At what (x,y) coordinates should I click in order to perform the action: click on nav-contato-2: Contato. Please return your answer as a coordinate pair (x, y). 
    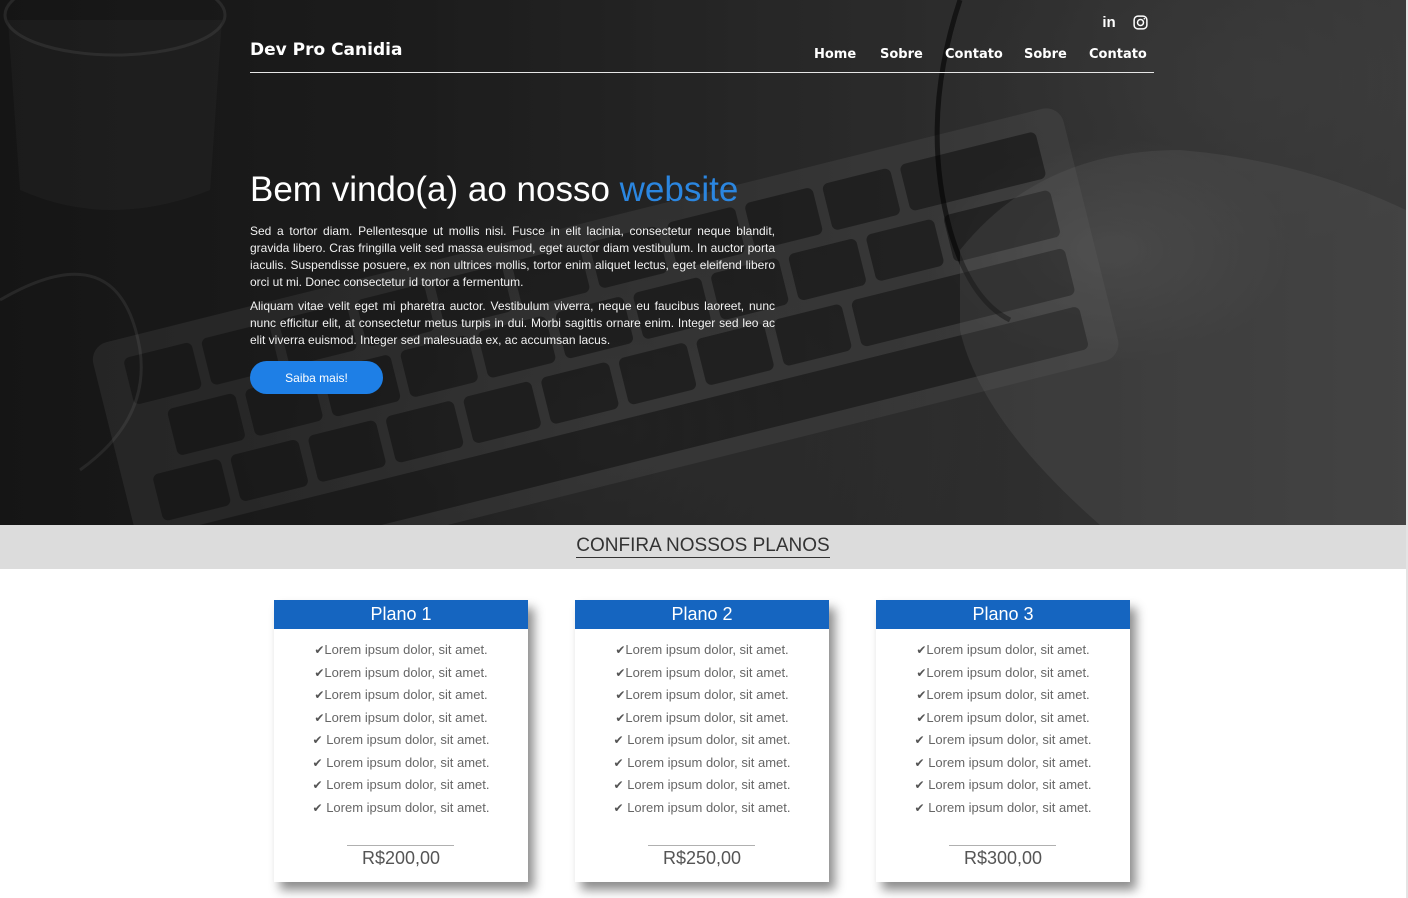
    Looking at the image, I should click on (1118, 54).